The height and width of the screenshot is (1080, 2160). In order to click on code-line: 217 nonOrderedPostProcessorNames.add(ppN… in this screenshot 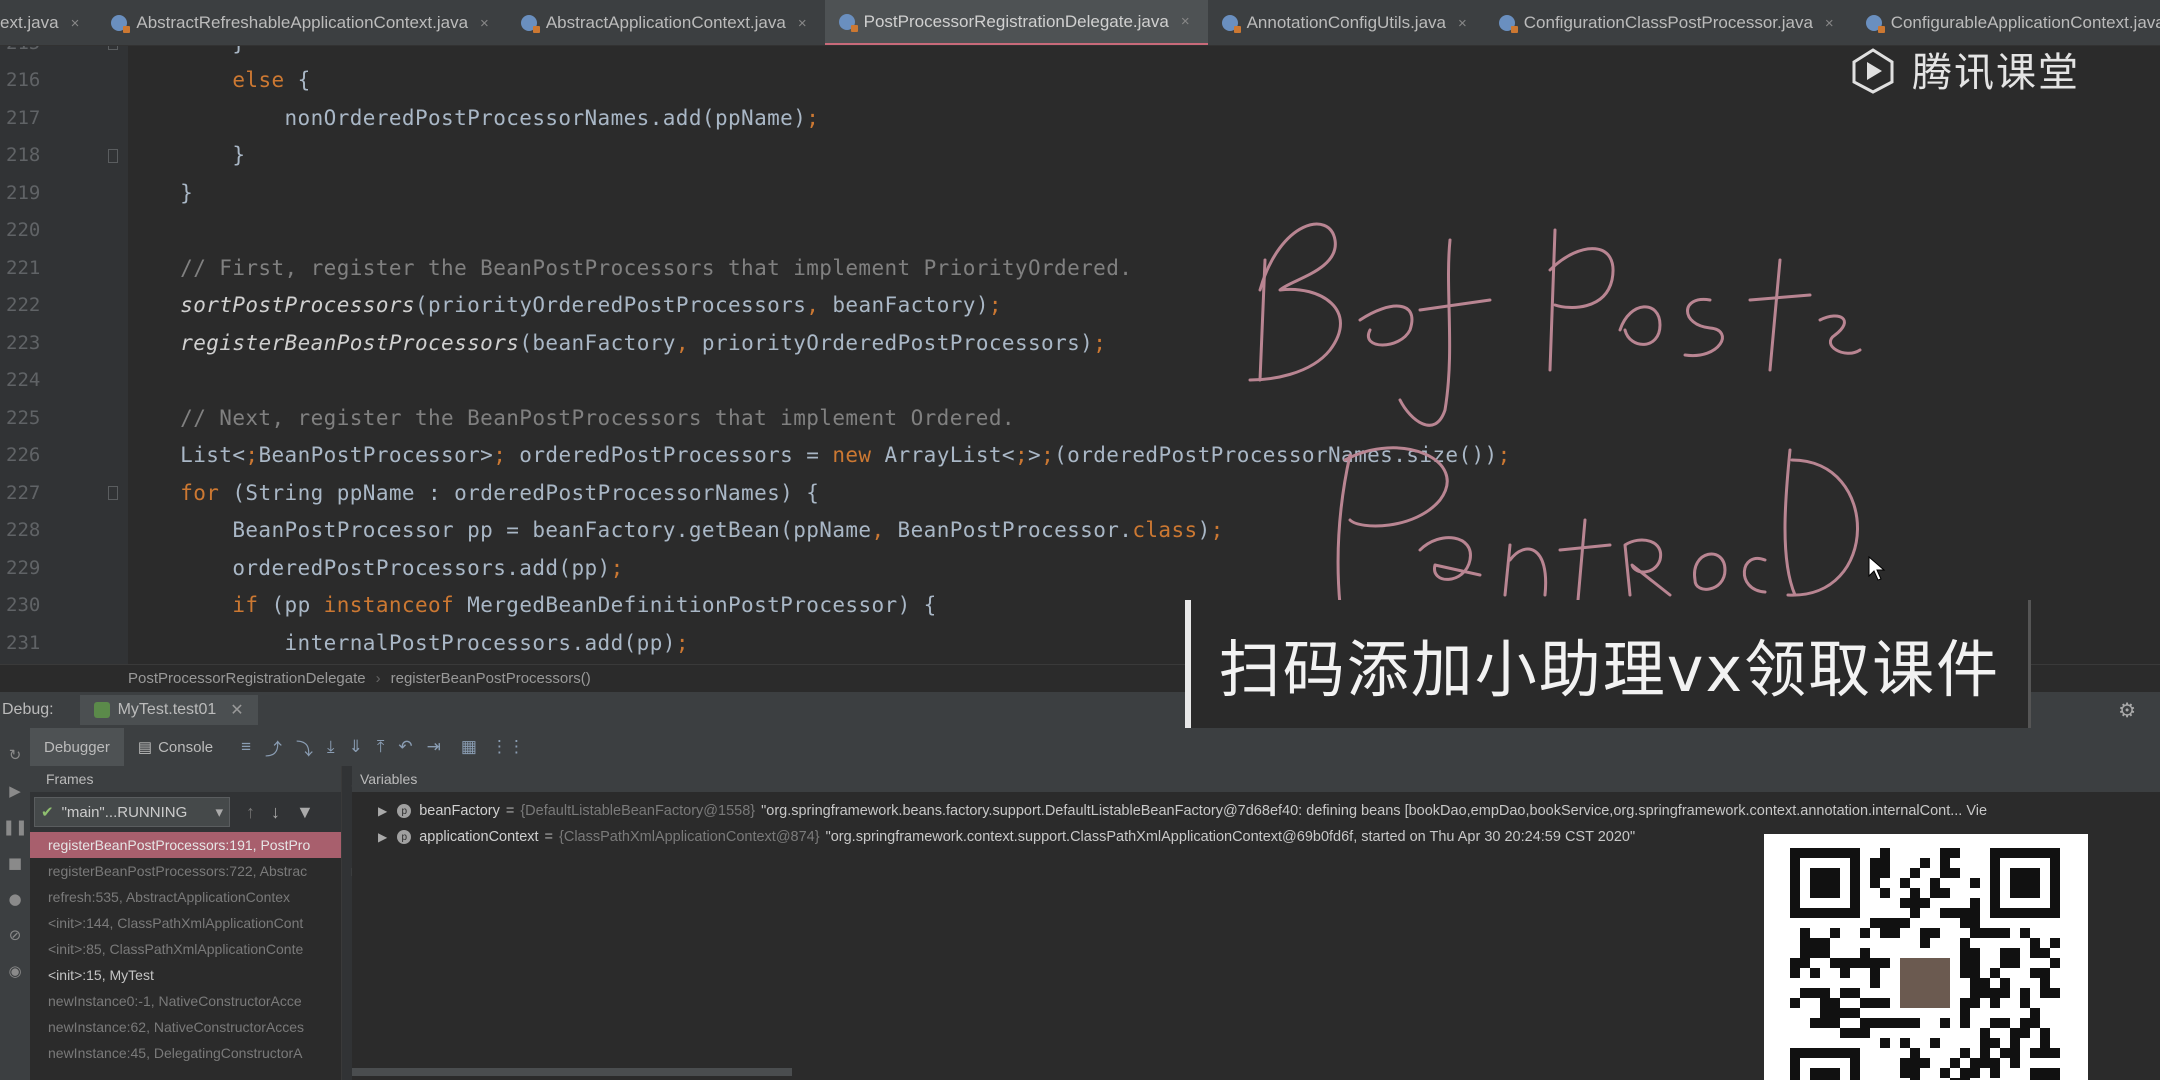, I will do `click(1080, 118)`.